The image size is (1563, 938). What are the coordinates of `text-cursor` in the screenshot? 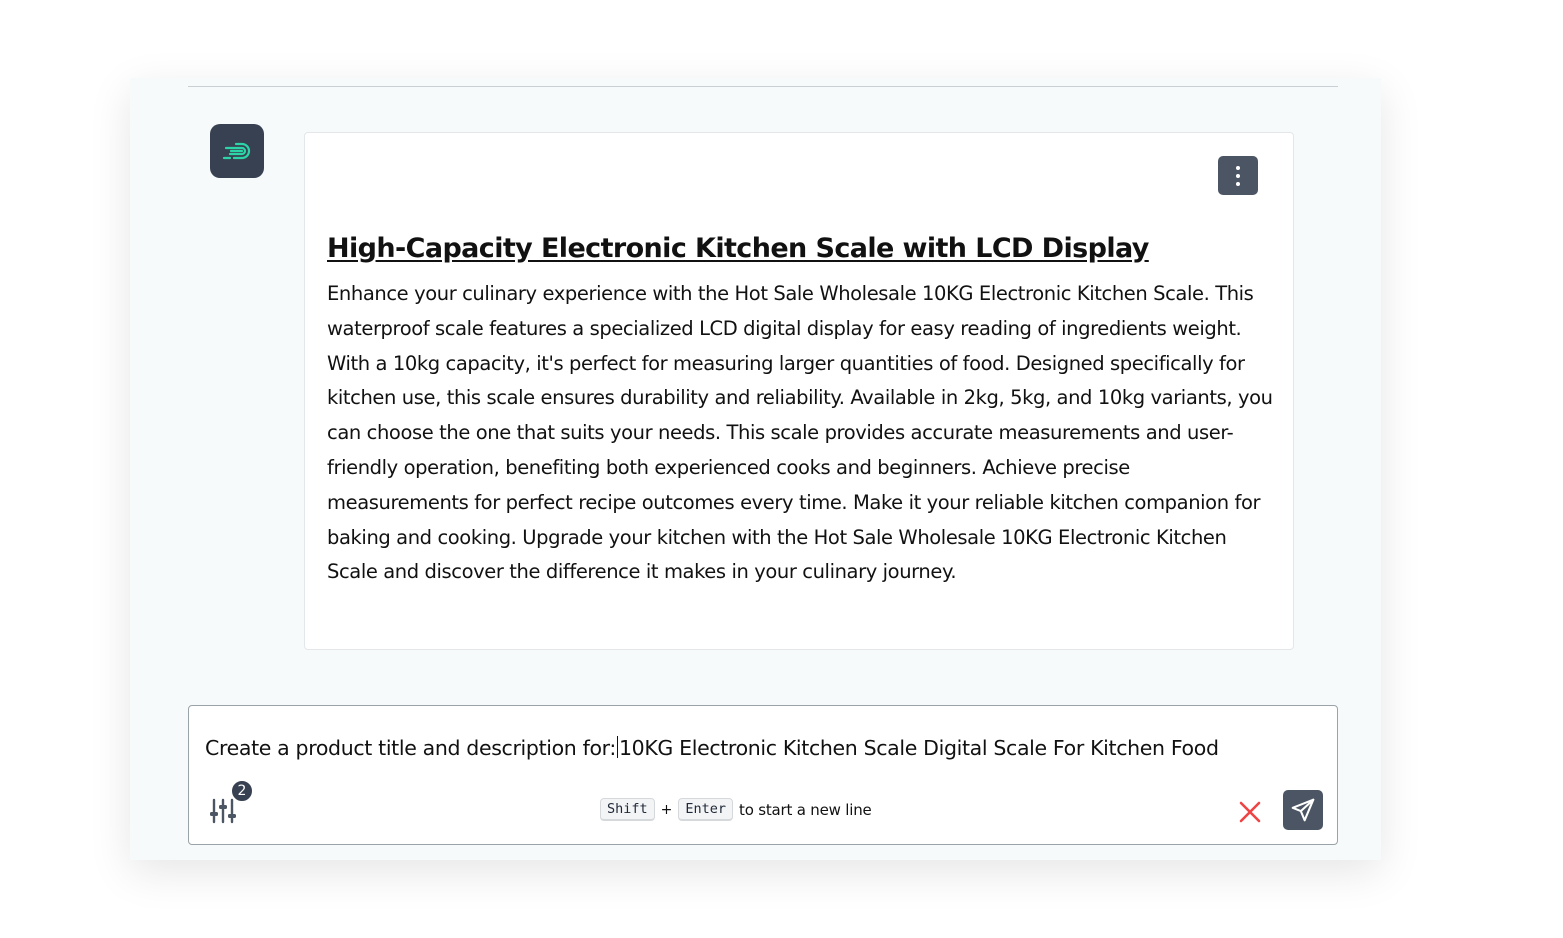 It's located at (617, 747).